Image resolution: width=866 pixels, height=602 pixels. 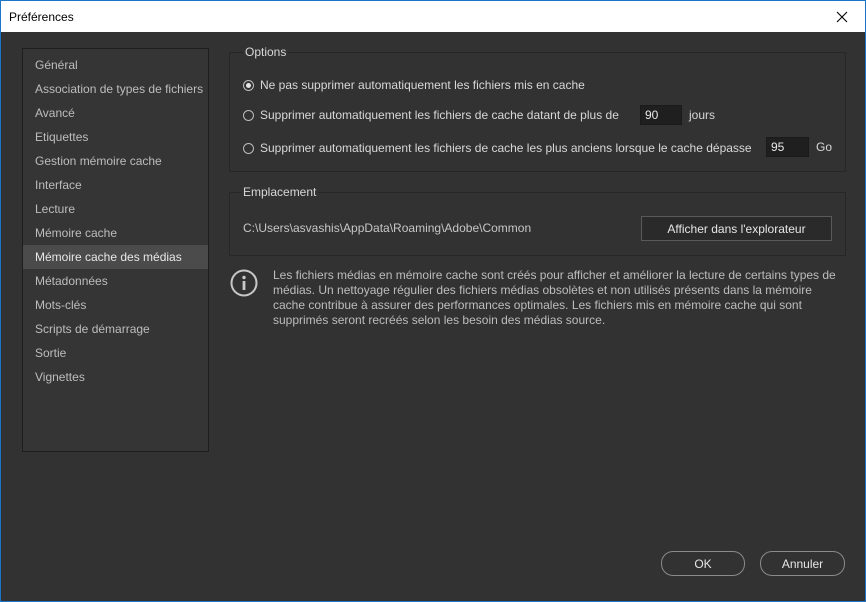 I want to click on days-unit: jours, so click(x=702, y=115).